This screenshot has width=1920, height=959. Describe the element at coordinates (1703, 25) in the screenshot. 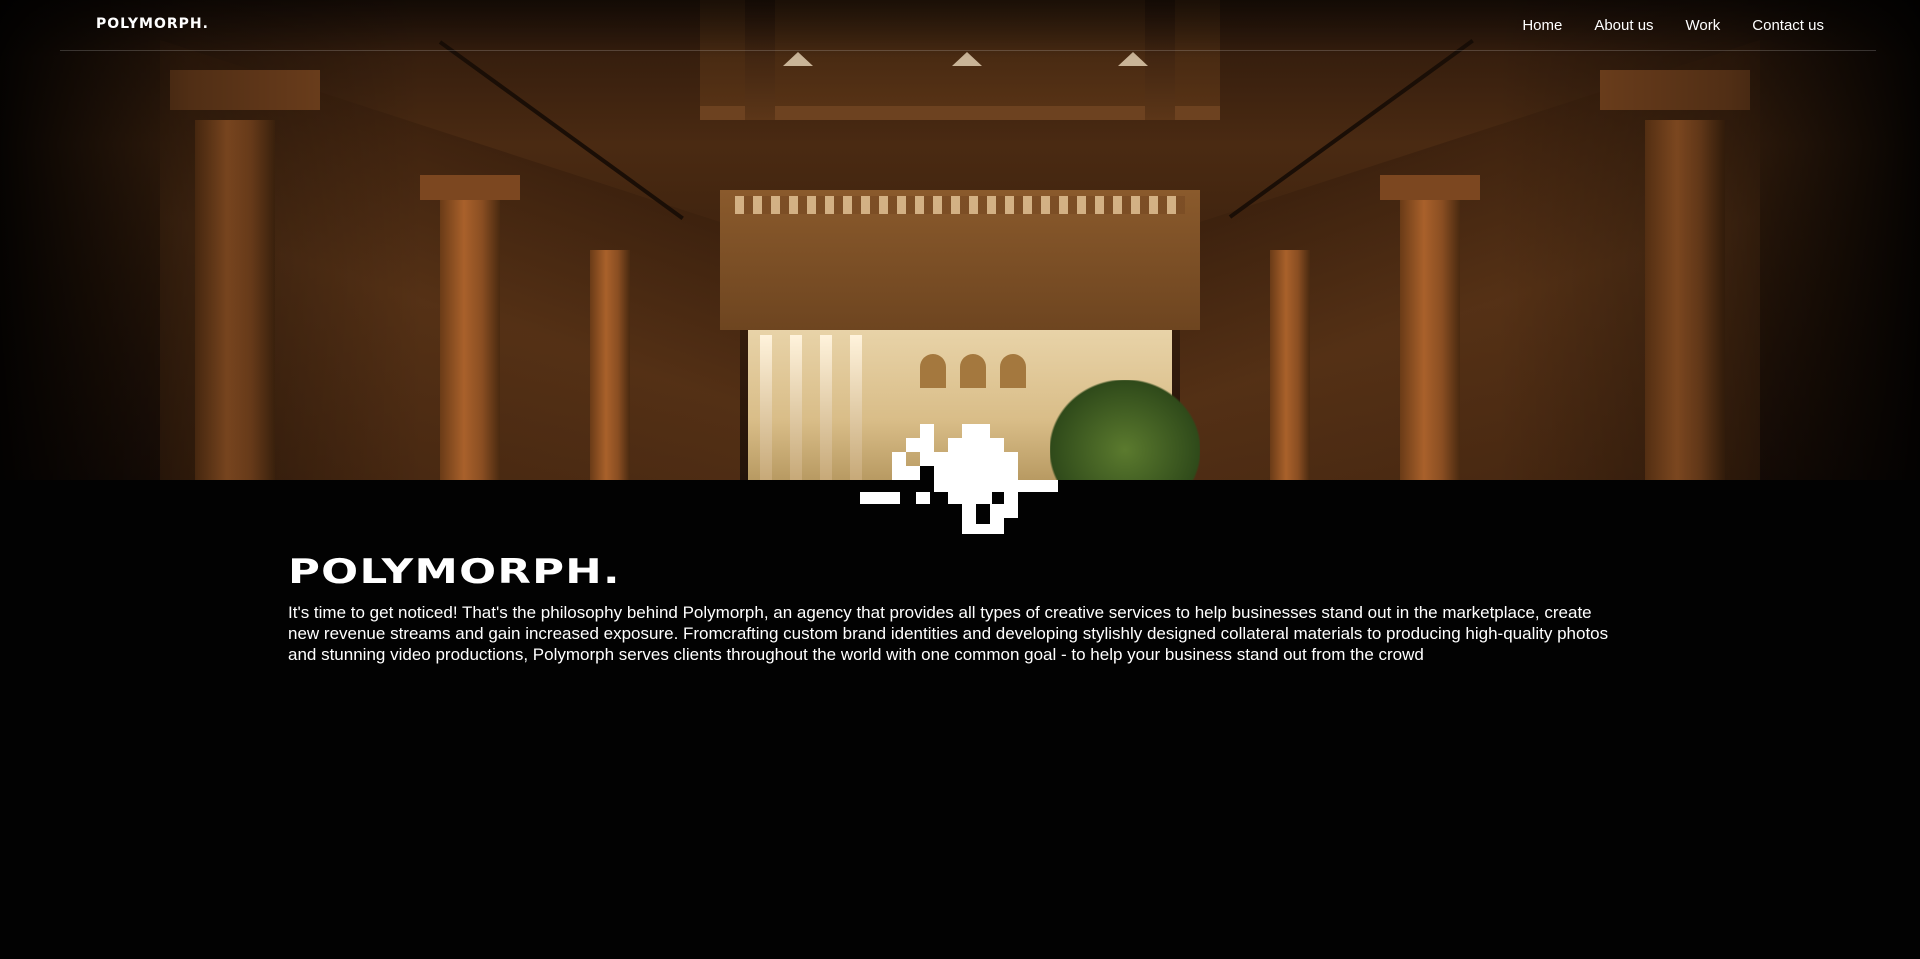

I see `nav-work: Work` at that location.